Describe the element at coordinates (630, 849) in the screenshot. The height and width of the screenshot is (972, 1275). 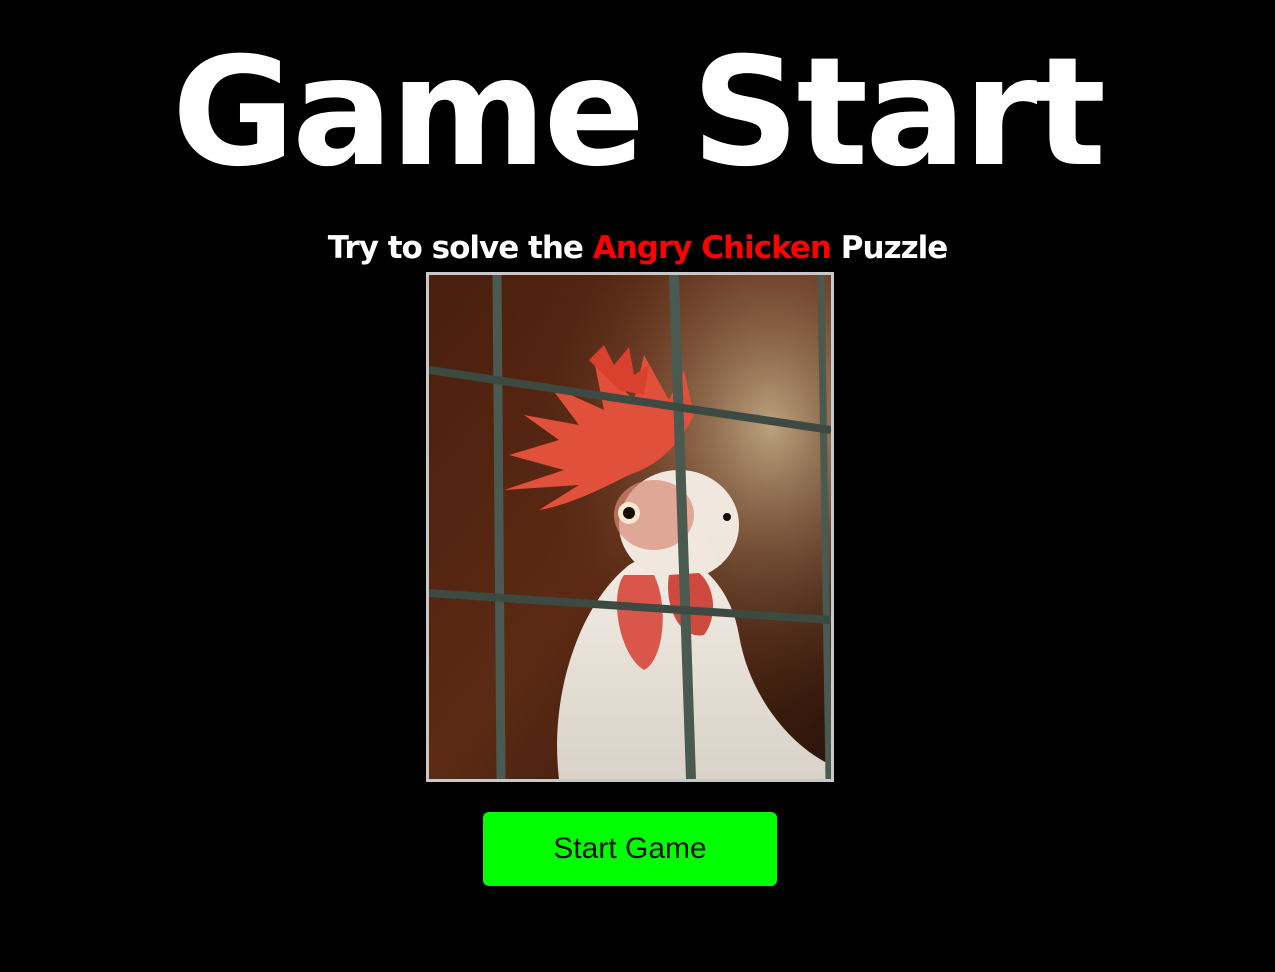
I see `start-game-button: Start Game` at that location.